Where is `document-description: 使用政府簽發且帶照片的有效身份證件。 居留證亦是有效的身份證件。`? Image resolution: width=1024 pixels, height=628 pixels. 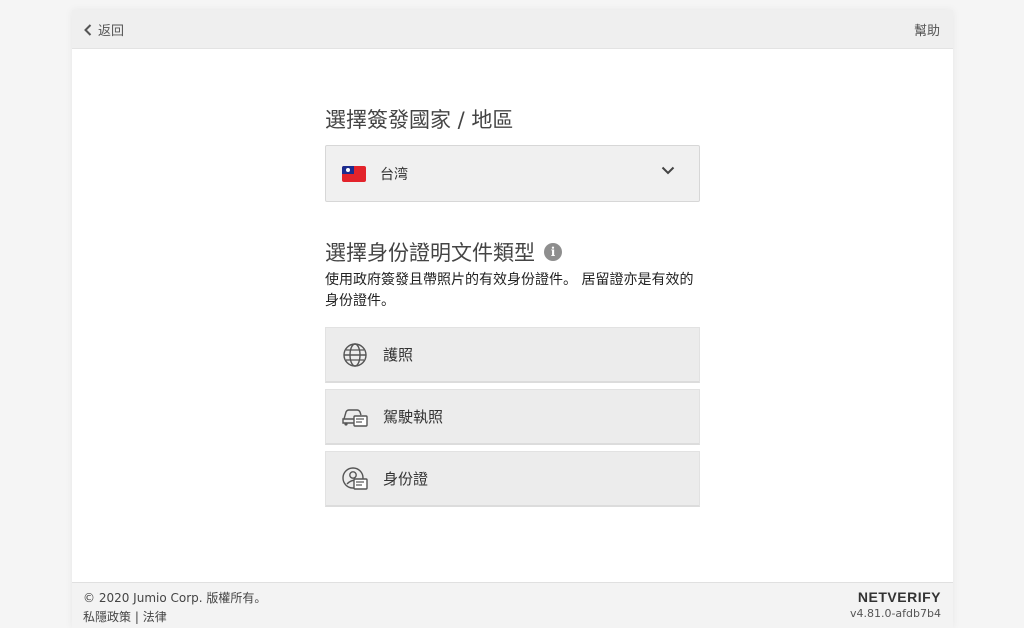
document-description: 使用政府簽發且帶照片的有效身份證件。 居留證亦是有效的身份證件。 is located at coordinates (509, 290).